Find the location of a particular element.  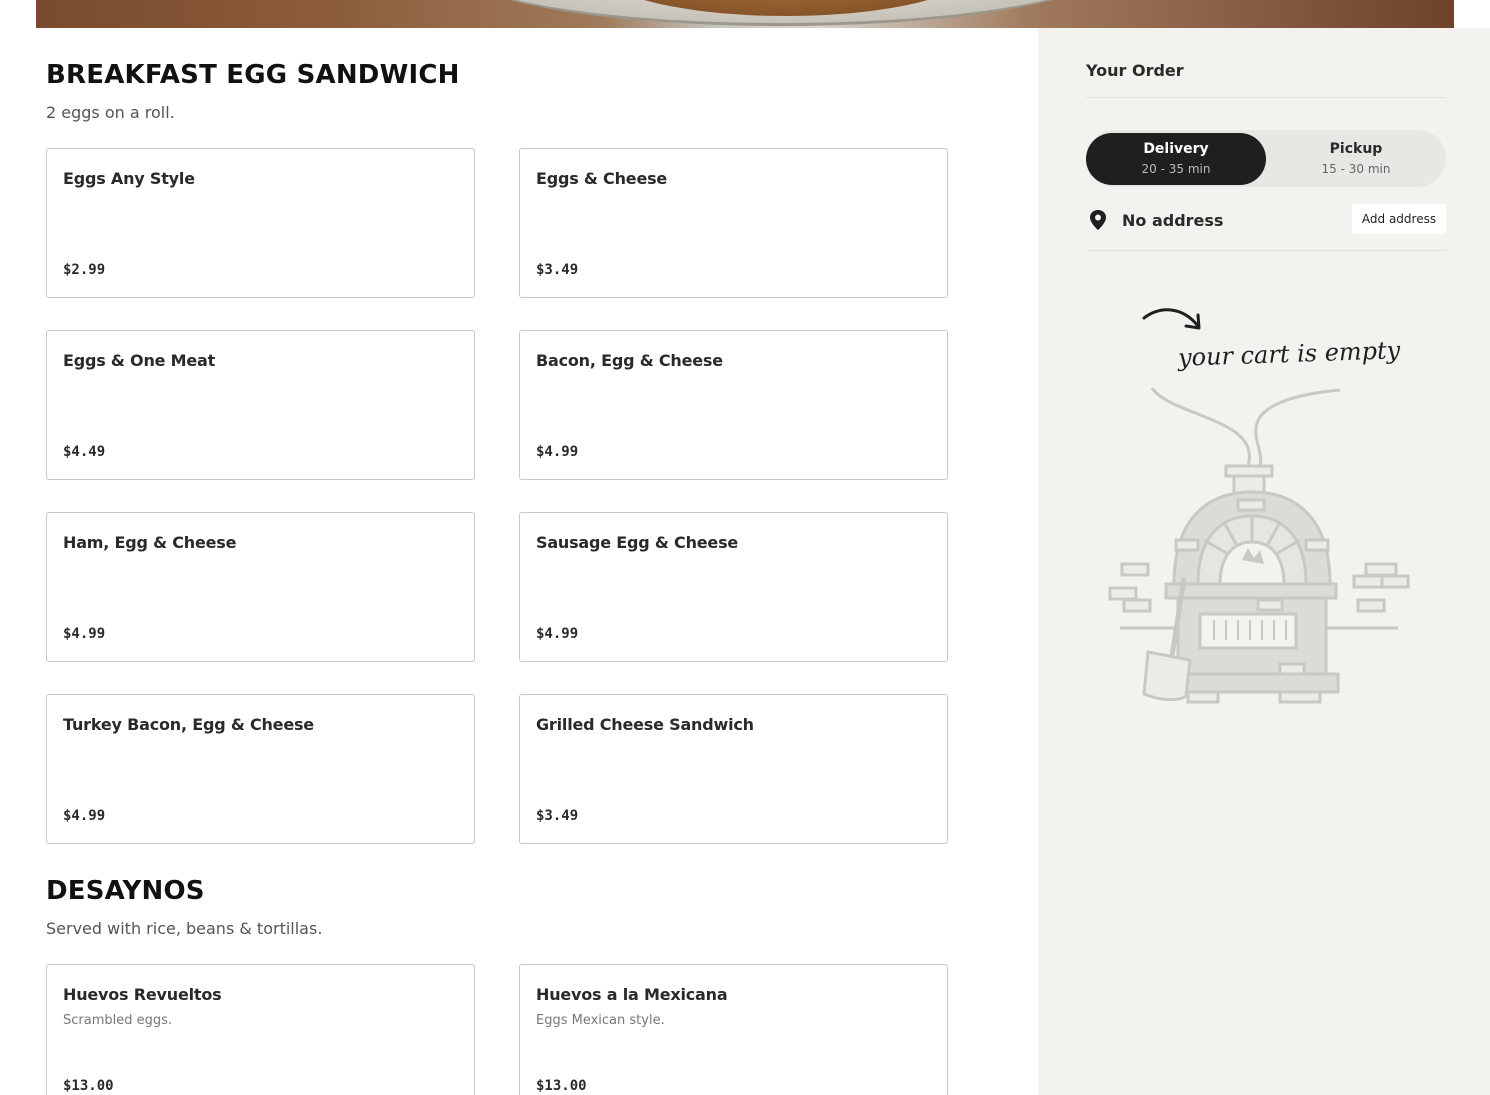

empty-cart-illustration: your cart is empty is located at coordinates (1268, 503).